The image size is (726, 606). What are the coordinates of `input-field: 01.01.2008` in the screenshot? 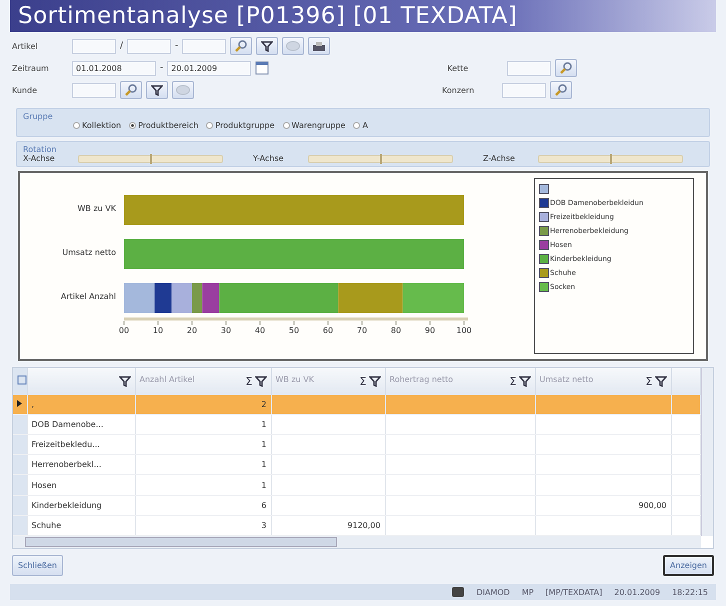 It's located at (114, 68).